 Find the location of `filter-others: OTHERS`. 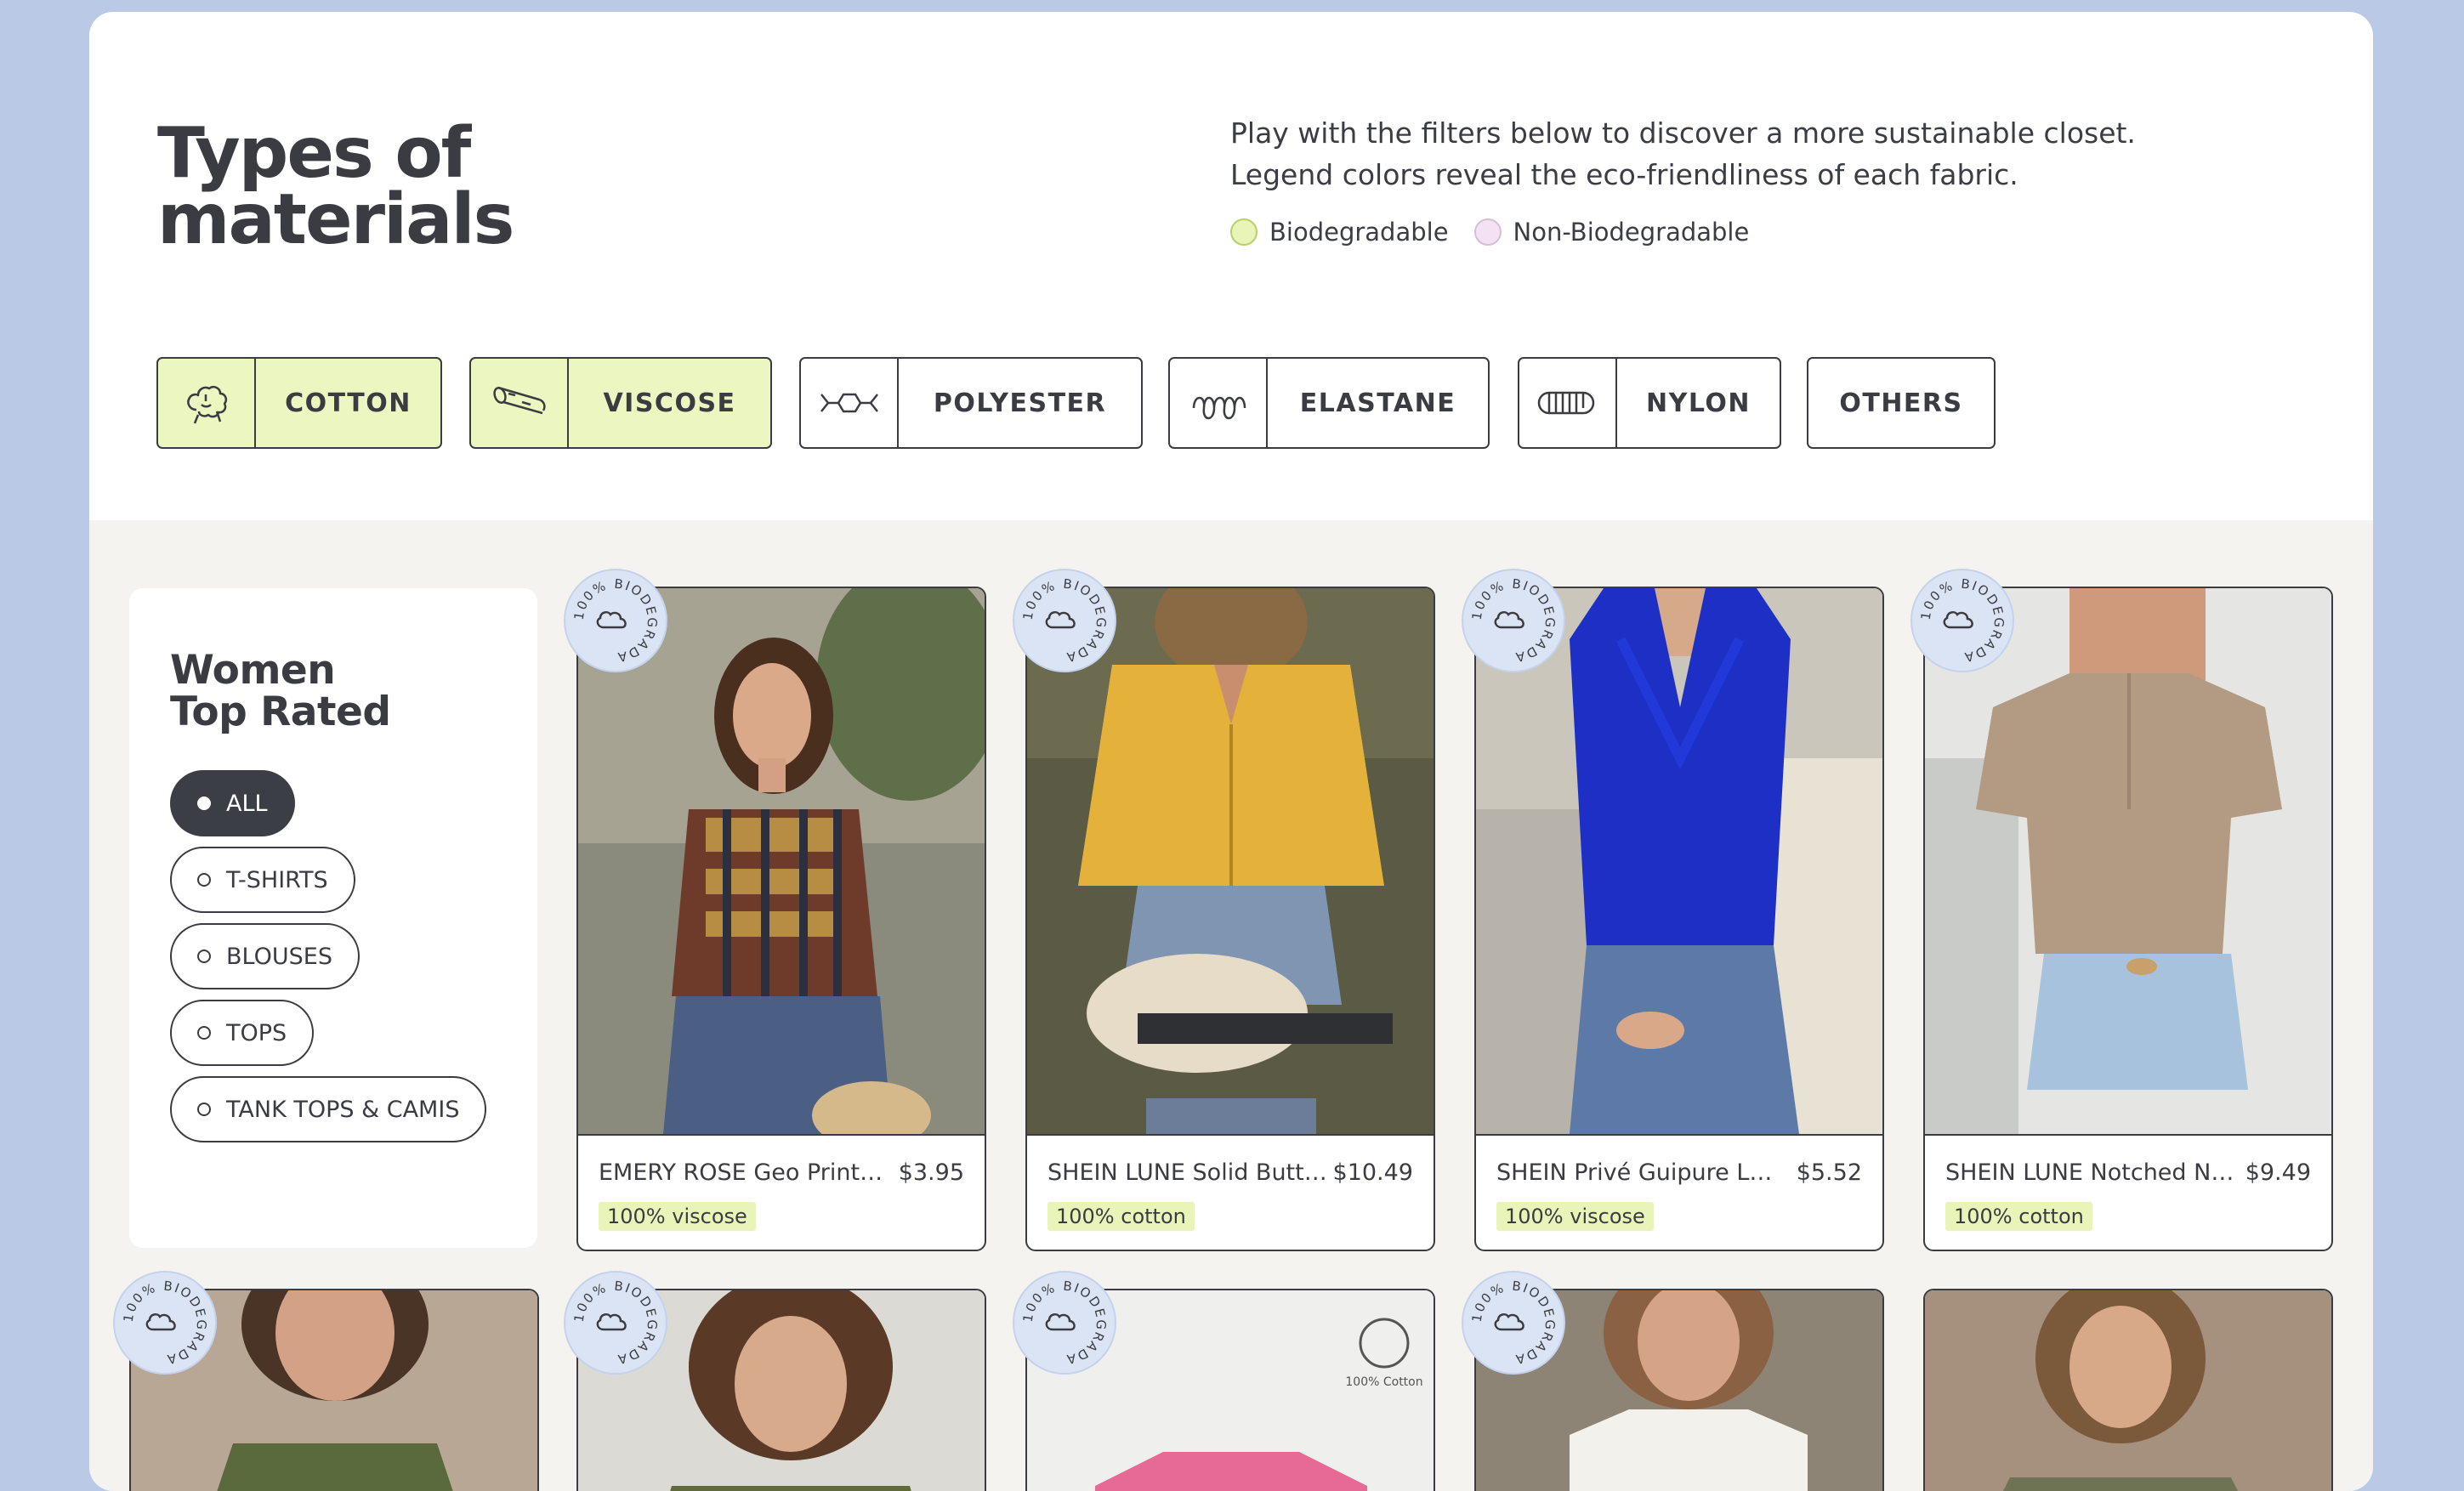

filter-others: OTHERS is located at coordinates (1901, 403).